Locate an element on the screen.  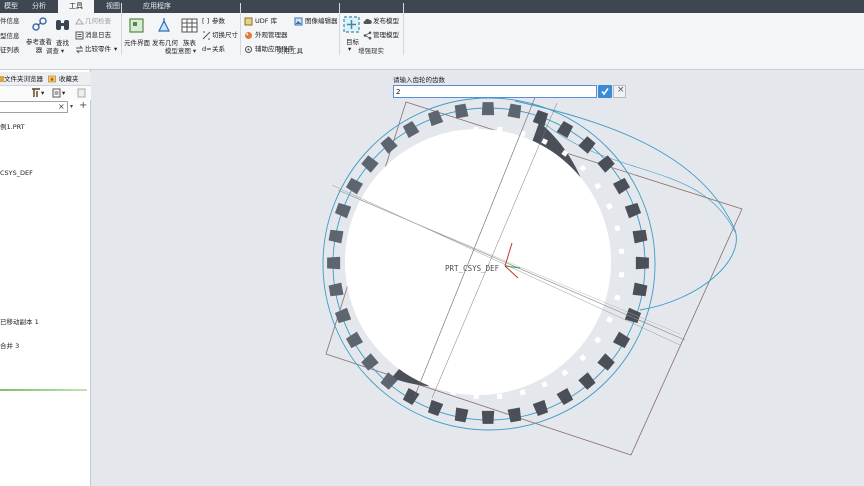
document-icon is located at coordinates (56, 93).